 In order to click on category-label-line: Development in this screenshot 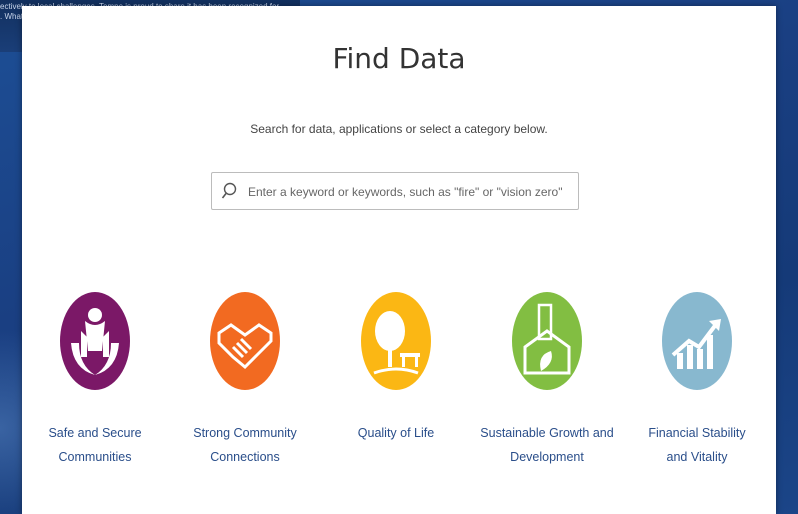, I will do `click(547, 457)`.